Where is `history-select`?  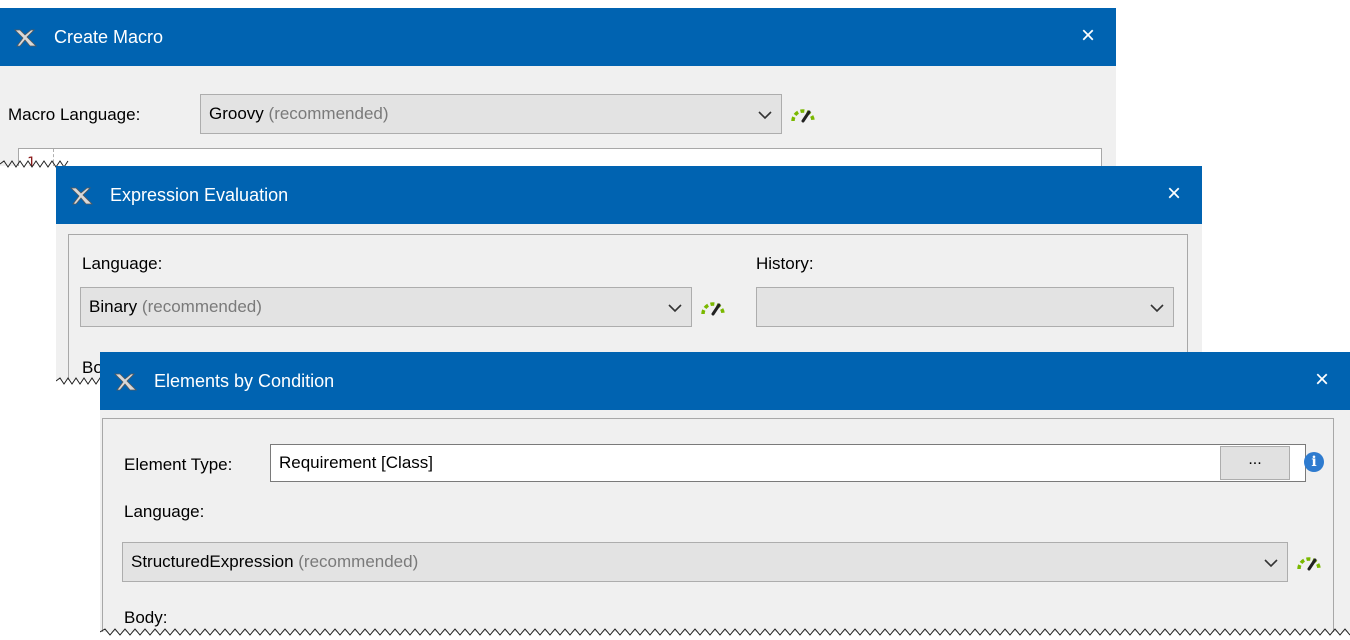 history-select is located at coordinates (965, 307).